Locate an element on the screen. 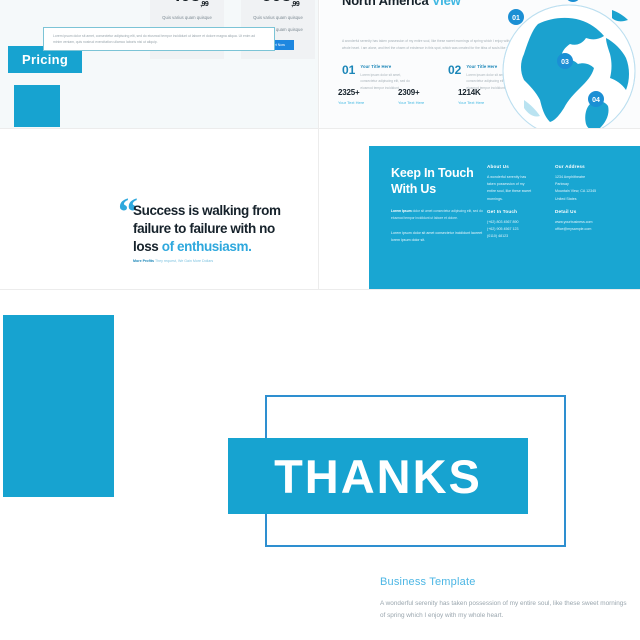  pricing-card-amount: $605,99 is located at coordinates (278, 4).